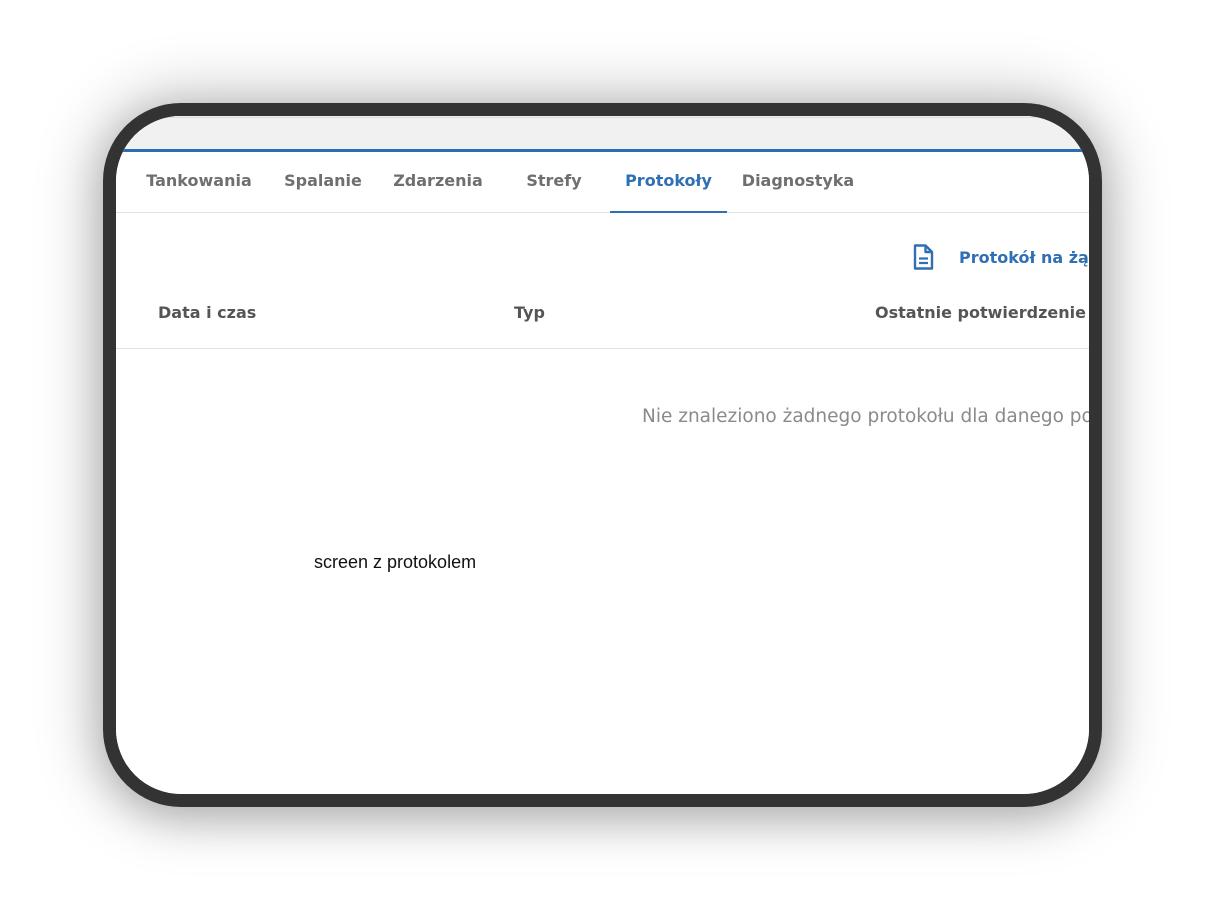 This screenshot has width=1205, height=910. Describe the element at coordinates (1024, 257) in the screenshot. I see `on-demand-protocol-label: Protokół na żąd` at that location.